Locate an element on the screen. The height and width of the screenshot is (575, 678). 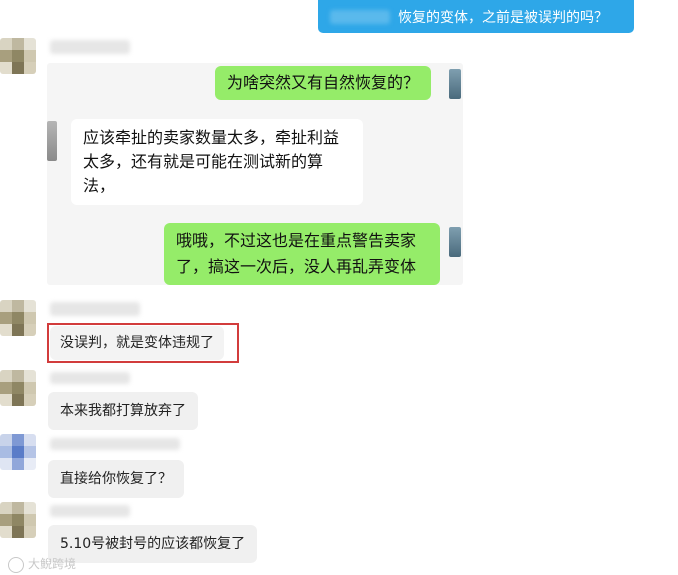
message-text: 没误判，就是变体违规了 is located at coordinates (137, 343).